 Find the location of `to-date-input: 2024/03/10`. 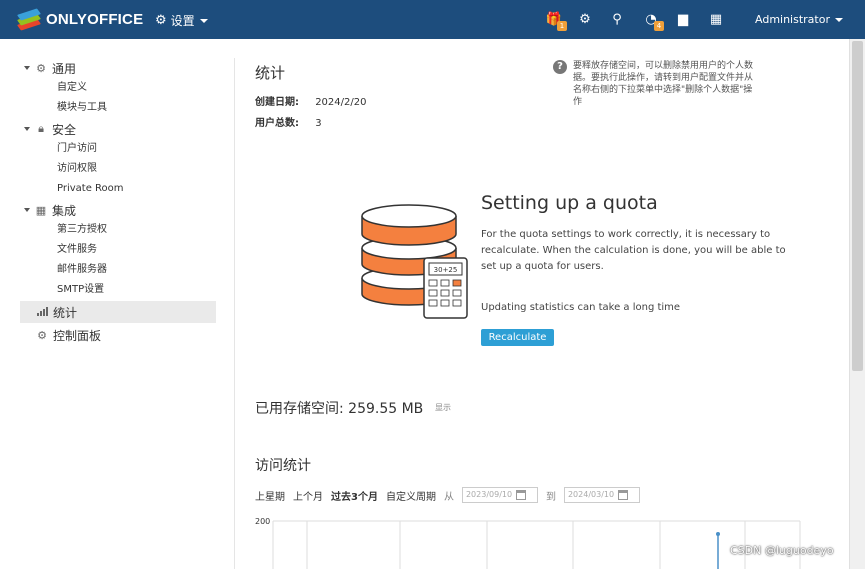

to-date-input: 2024/03/10 is located at coordinates (601, 495).